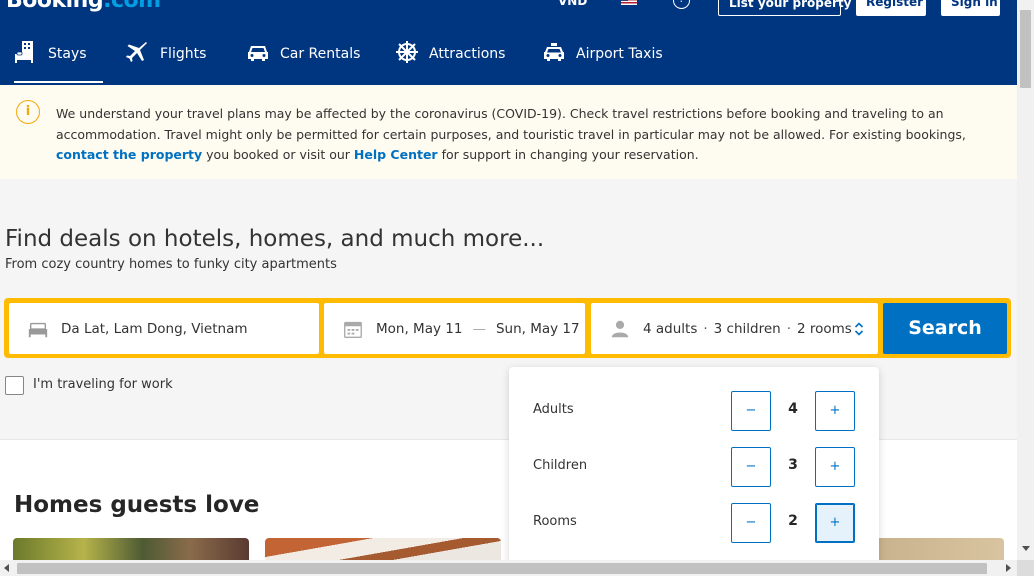  I want to click on tab-stays: Stays, so click(58, 61).